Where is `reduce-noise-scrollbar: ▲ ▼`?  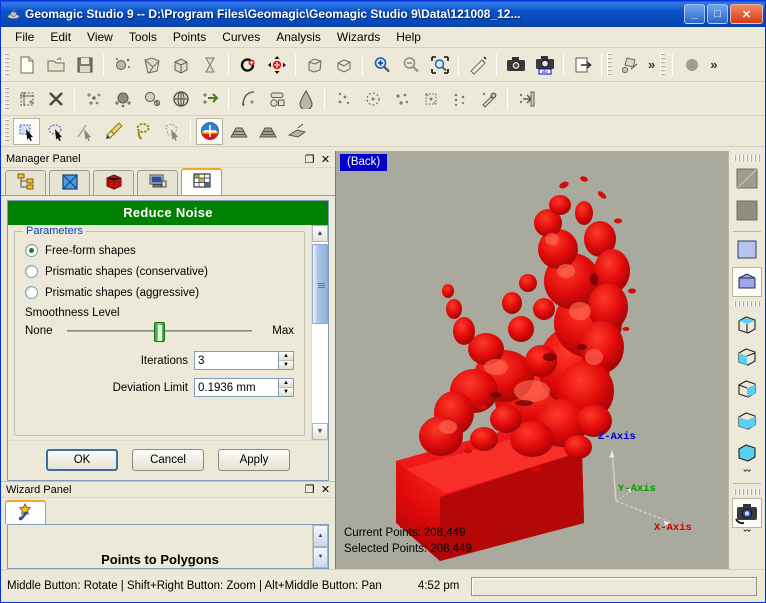
reduce-noise-scrollbar: ▲ ▼ is located at coordinates (319, 332).